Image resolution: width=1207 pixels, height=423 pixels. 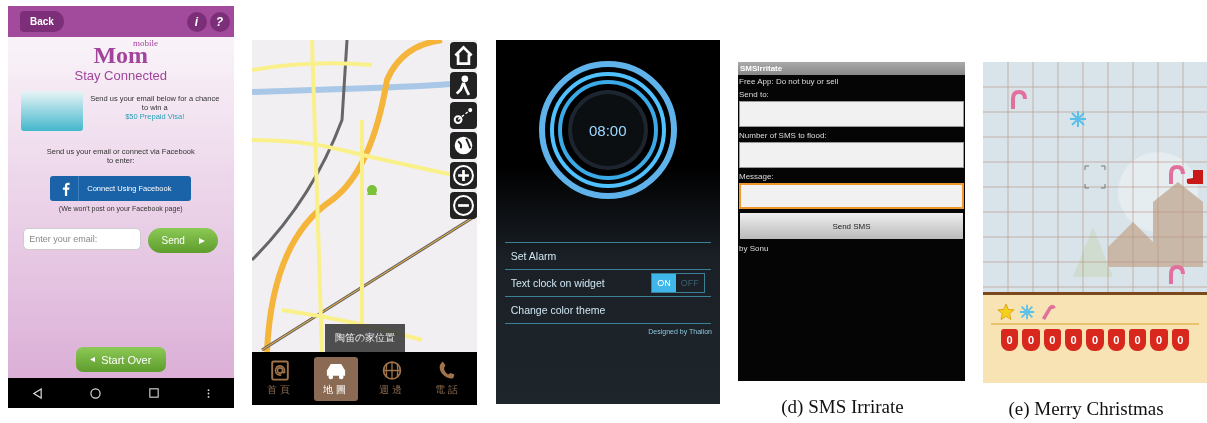 I want to click on email-field: Enter your email:, so click(x=82, y=239).